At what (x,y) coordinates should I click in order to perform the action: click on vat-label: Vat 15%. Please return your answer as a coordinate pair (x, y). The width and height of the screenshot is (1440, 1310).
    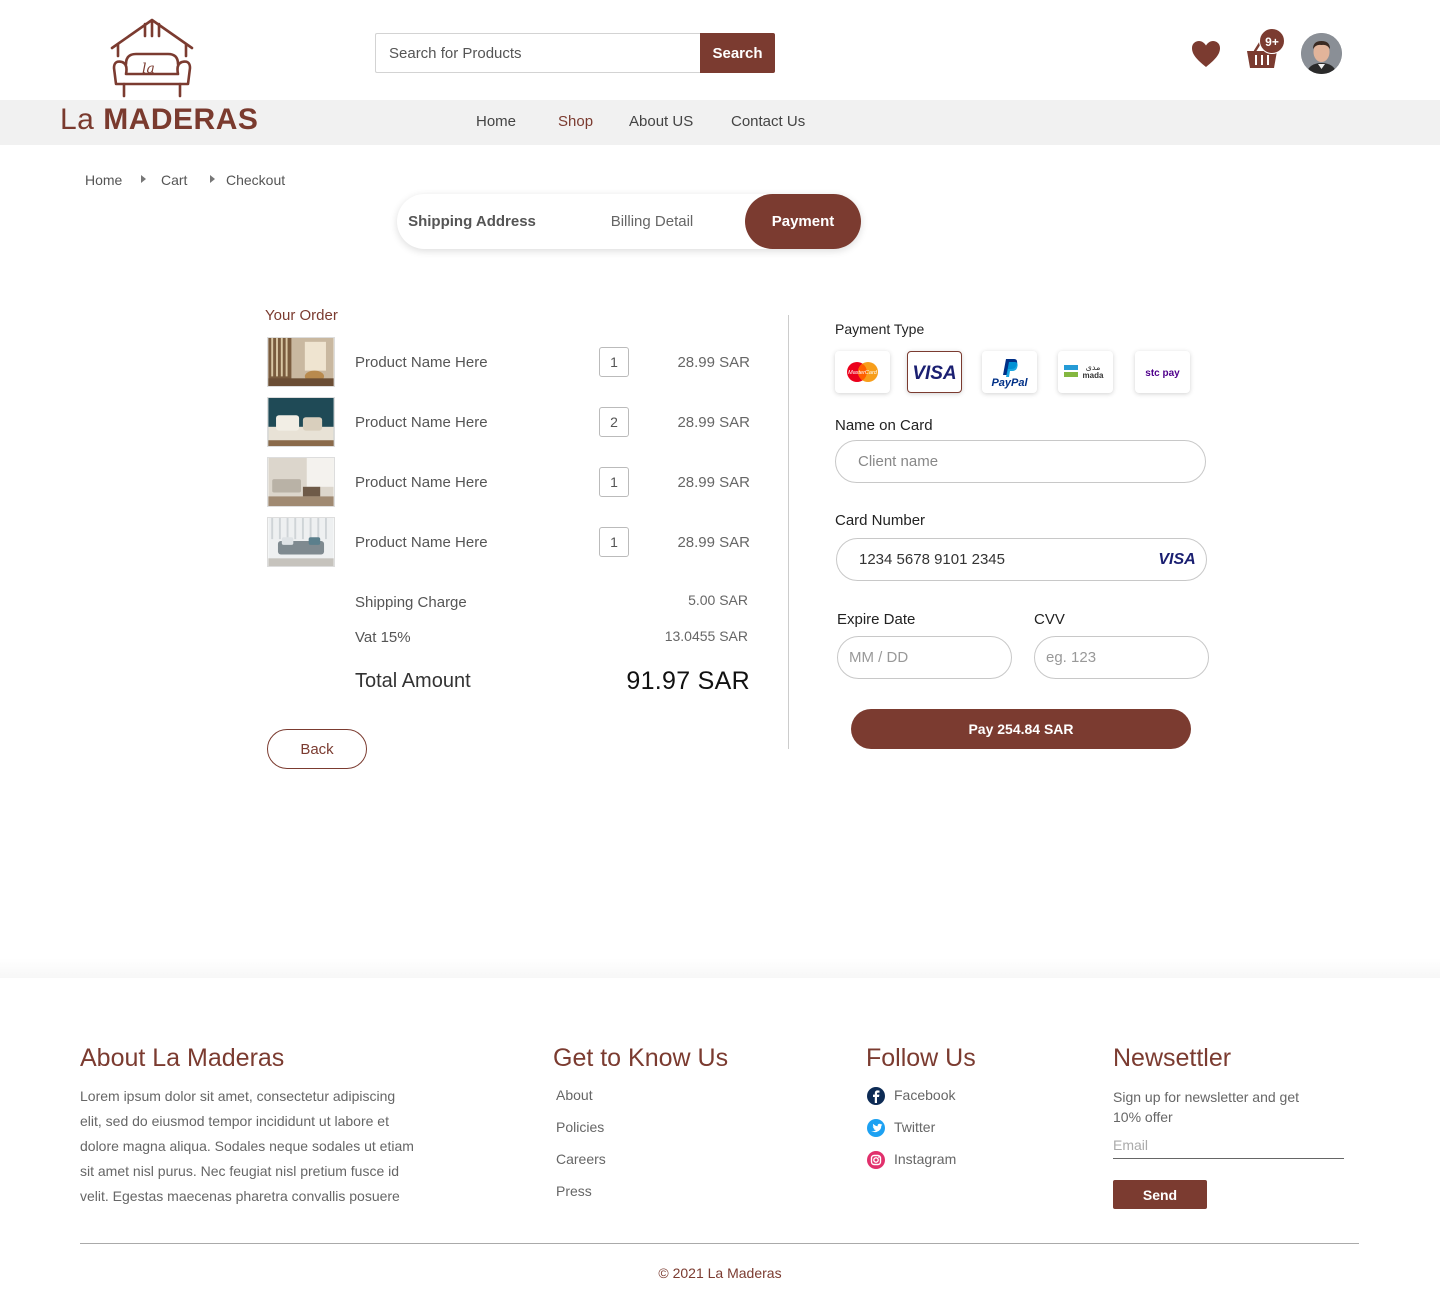
    Looking at the image, I should click on (383, 637).